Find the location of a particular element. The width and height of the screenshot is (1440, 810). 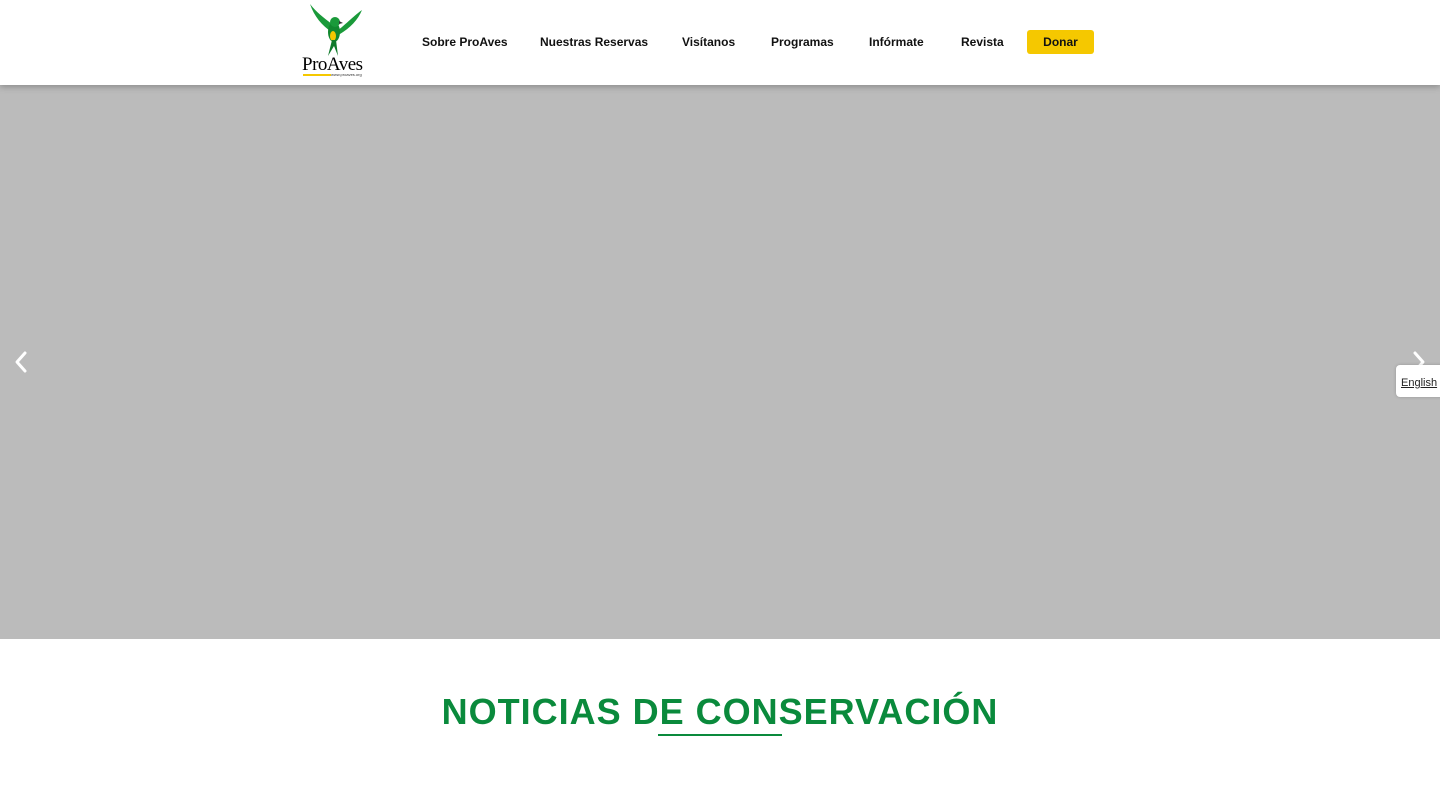

nav-item-visitanos: Visítanos is located at coordinates (708, 42).